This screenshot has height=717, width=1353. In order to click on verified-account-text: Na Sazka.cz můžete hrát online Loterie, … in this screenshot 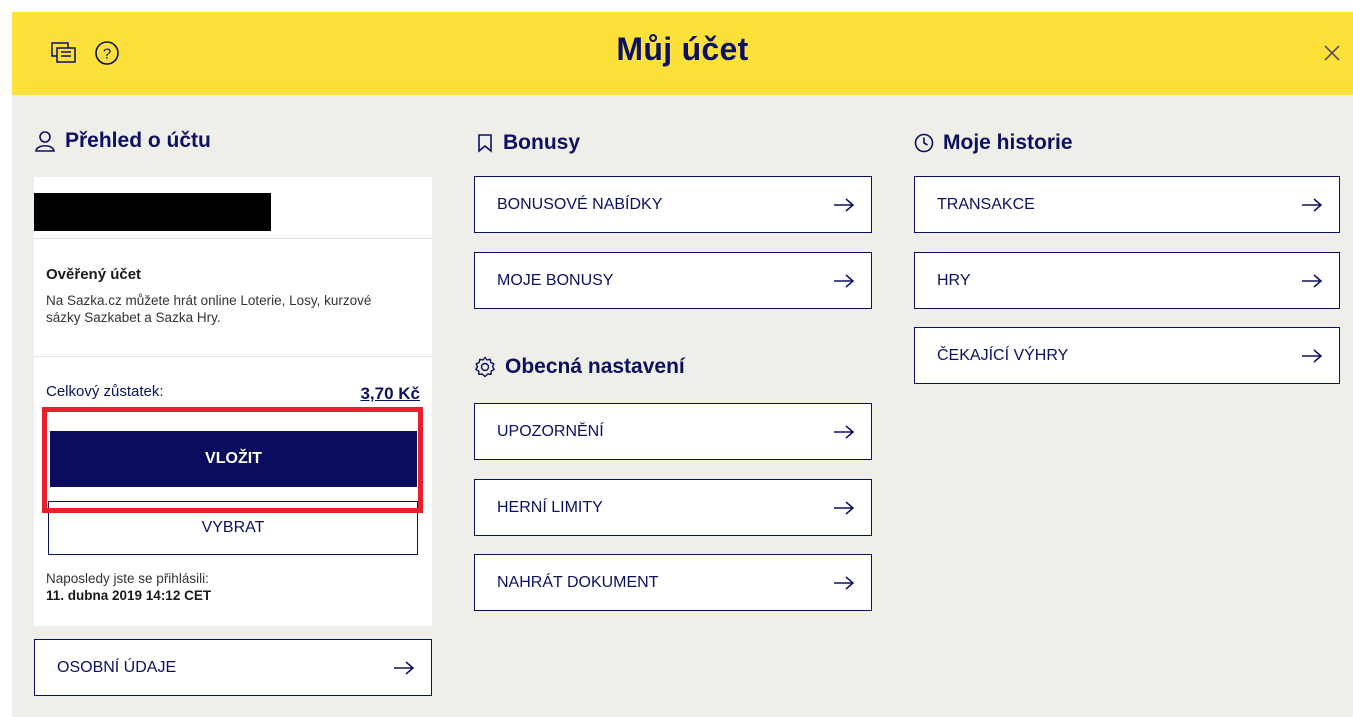, I will do `click(209, 309)`.